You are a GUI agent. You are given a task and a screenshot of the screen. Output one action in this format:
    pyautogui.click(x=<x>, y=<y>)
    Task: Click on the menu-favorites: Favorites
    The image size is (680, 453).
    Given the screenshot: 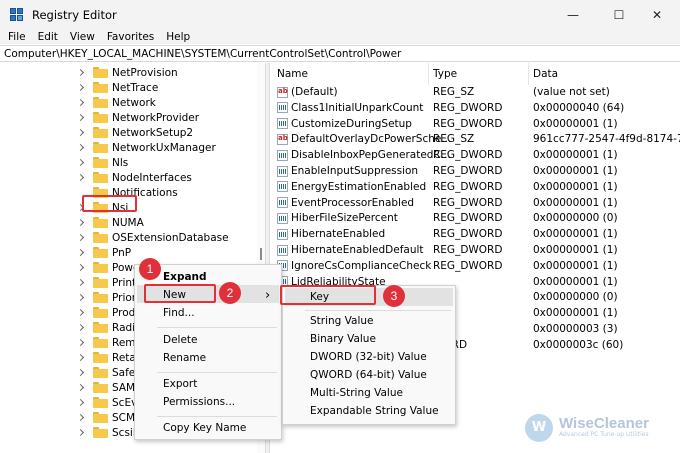 What is the action you would take?
    pyautogui.click(x=130, y=37)
    